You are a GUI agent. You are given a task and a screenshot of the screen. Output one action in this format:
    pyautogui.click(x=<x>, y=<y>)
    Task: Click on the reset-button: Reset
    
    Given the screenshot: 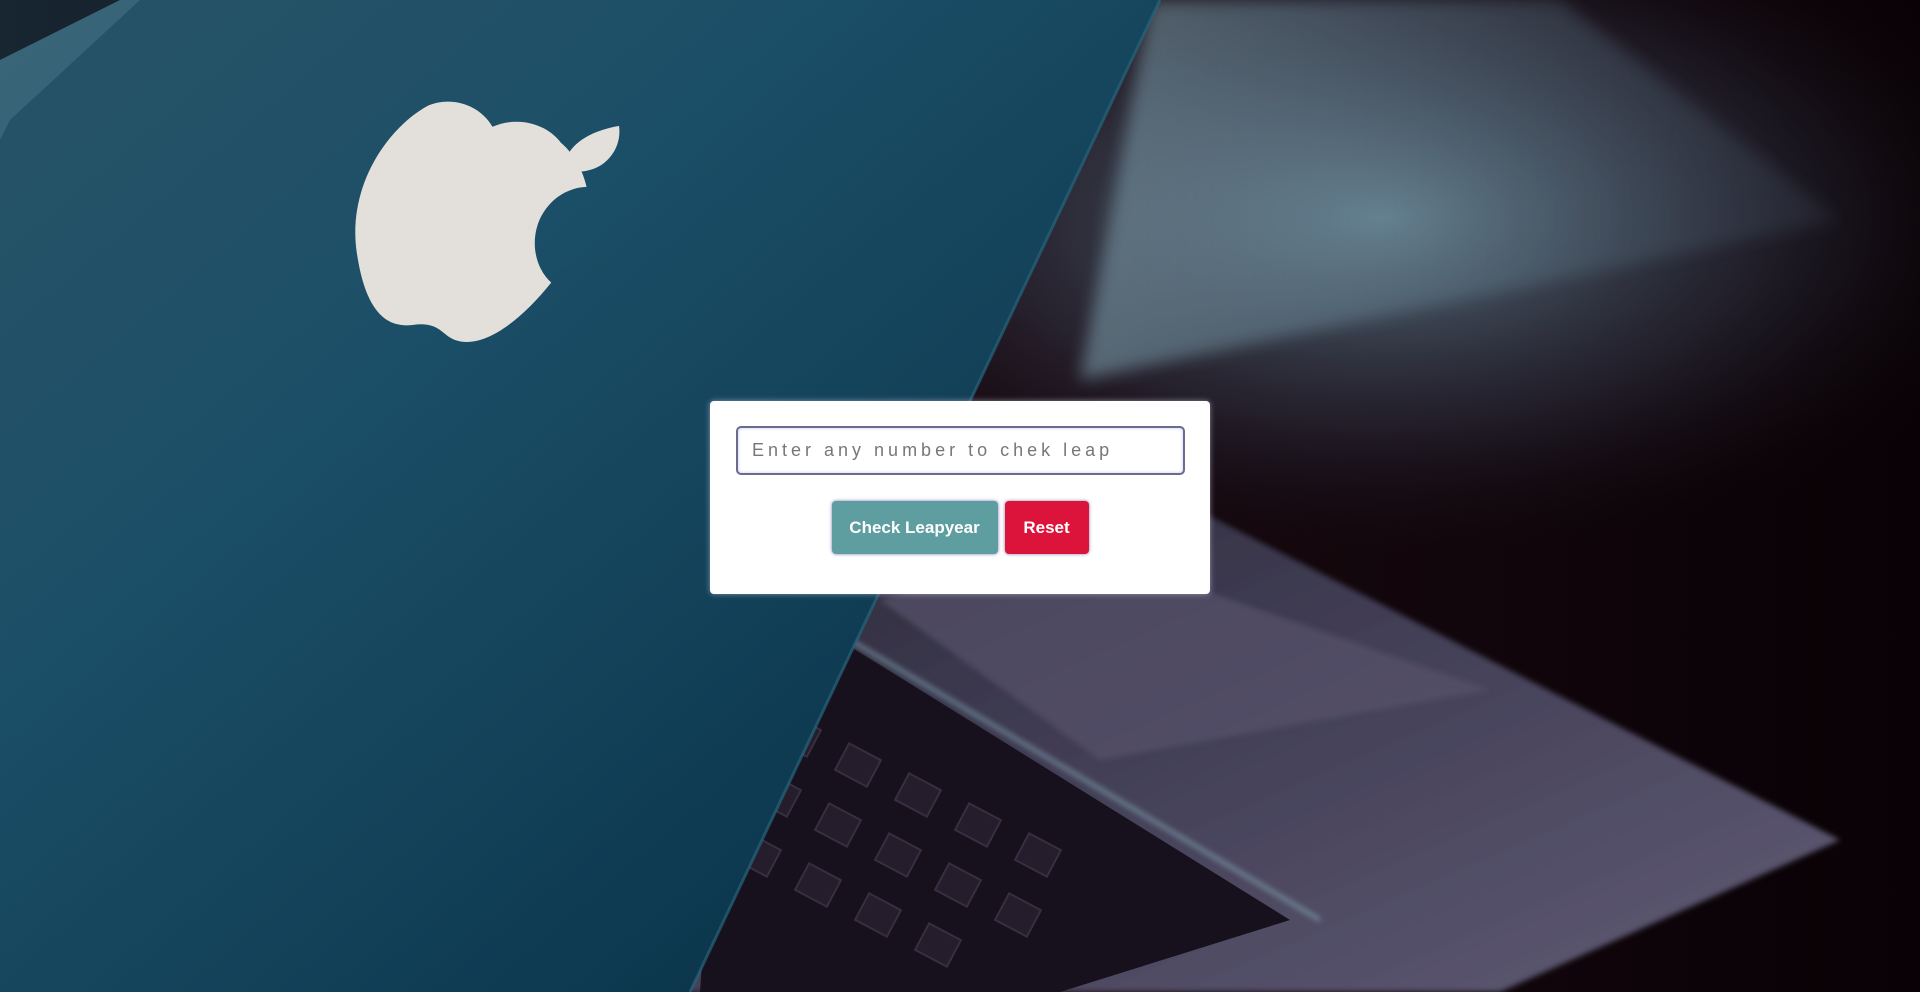 What is the action you would take?
    pyautogui.click(x=1046, y=527)
    